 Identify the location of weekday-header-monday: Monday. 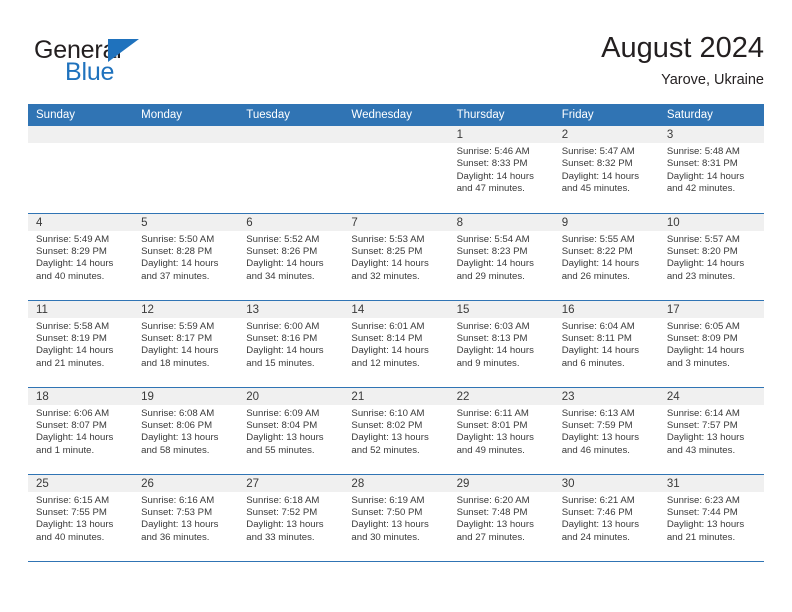
(186, 115).